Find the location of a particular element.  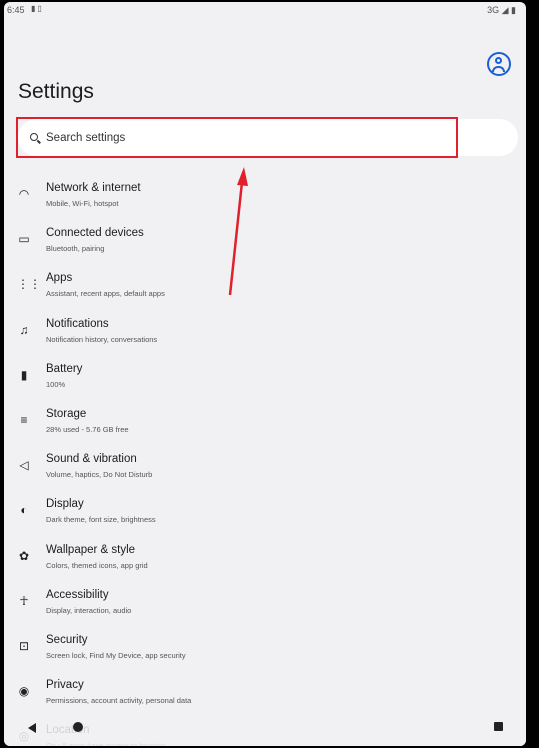

setting-title: Network & internet is located at coordinates (93, 188).